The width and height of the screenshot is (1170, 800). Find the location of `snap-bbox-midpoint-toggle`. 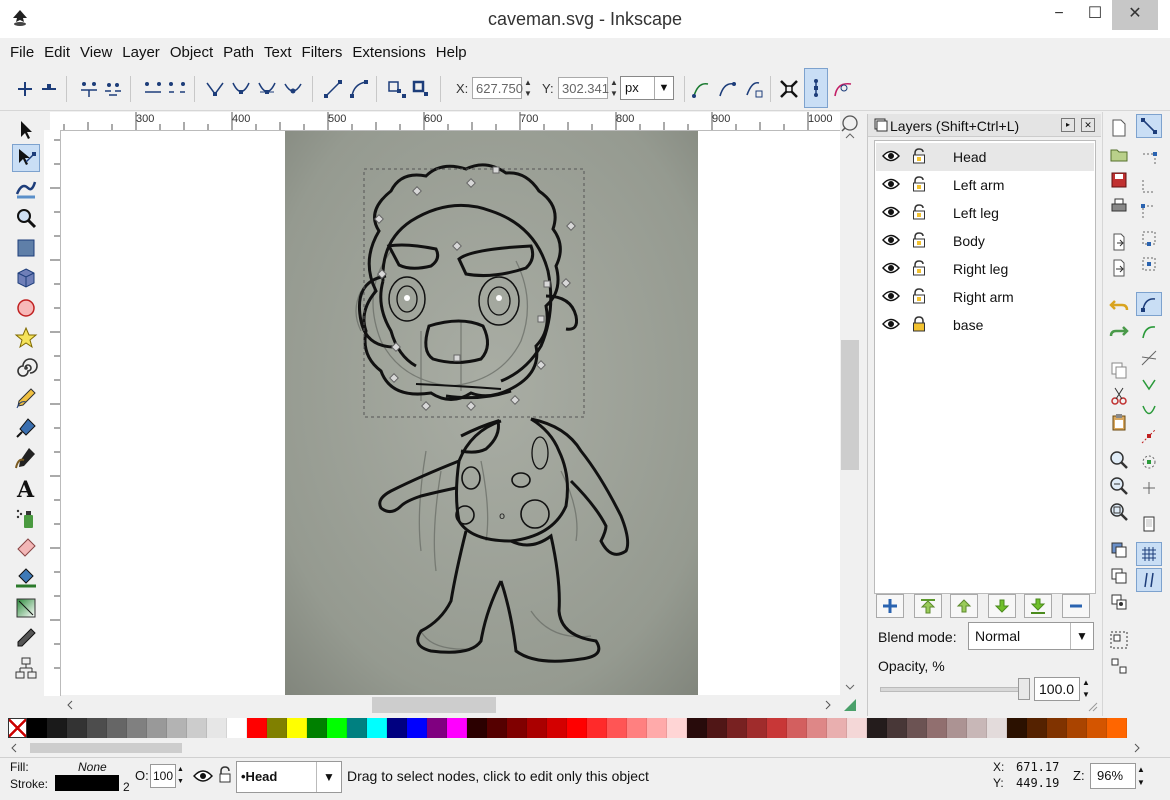

snap-bbox-midpoint-toggle is located at coordinates (1149, 238).